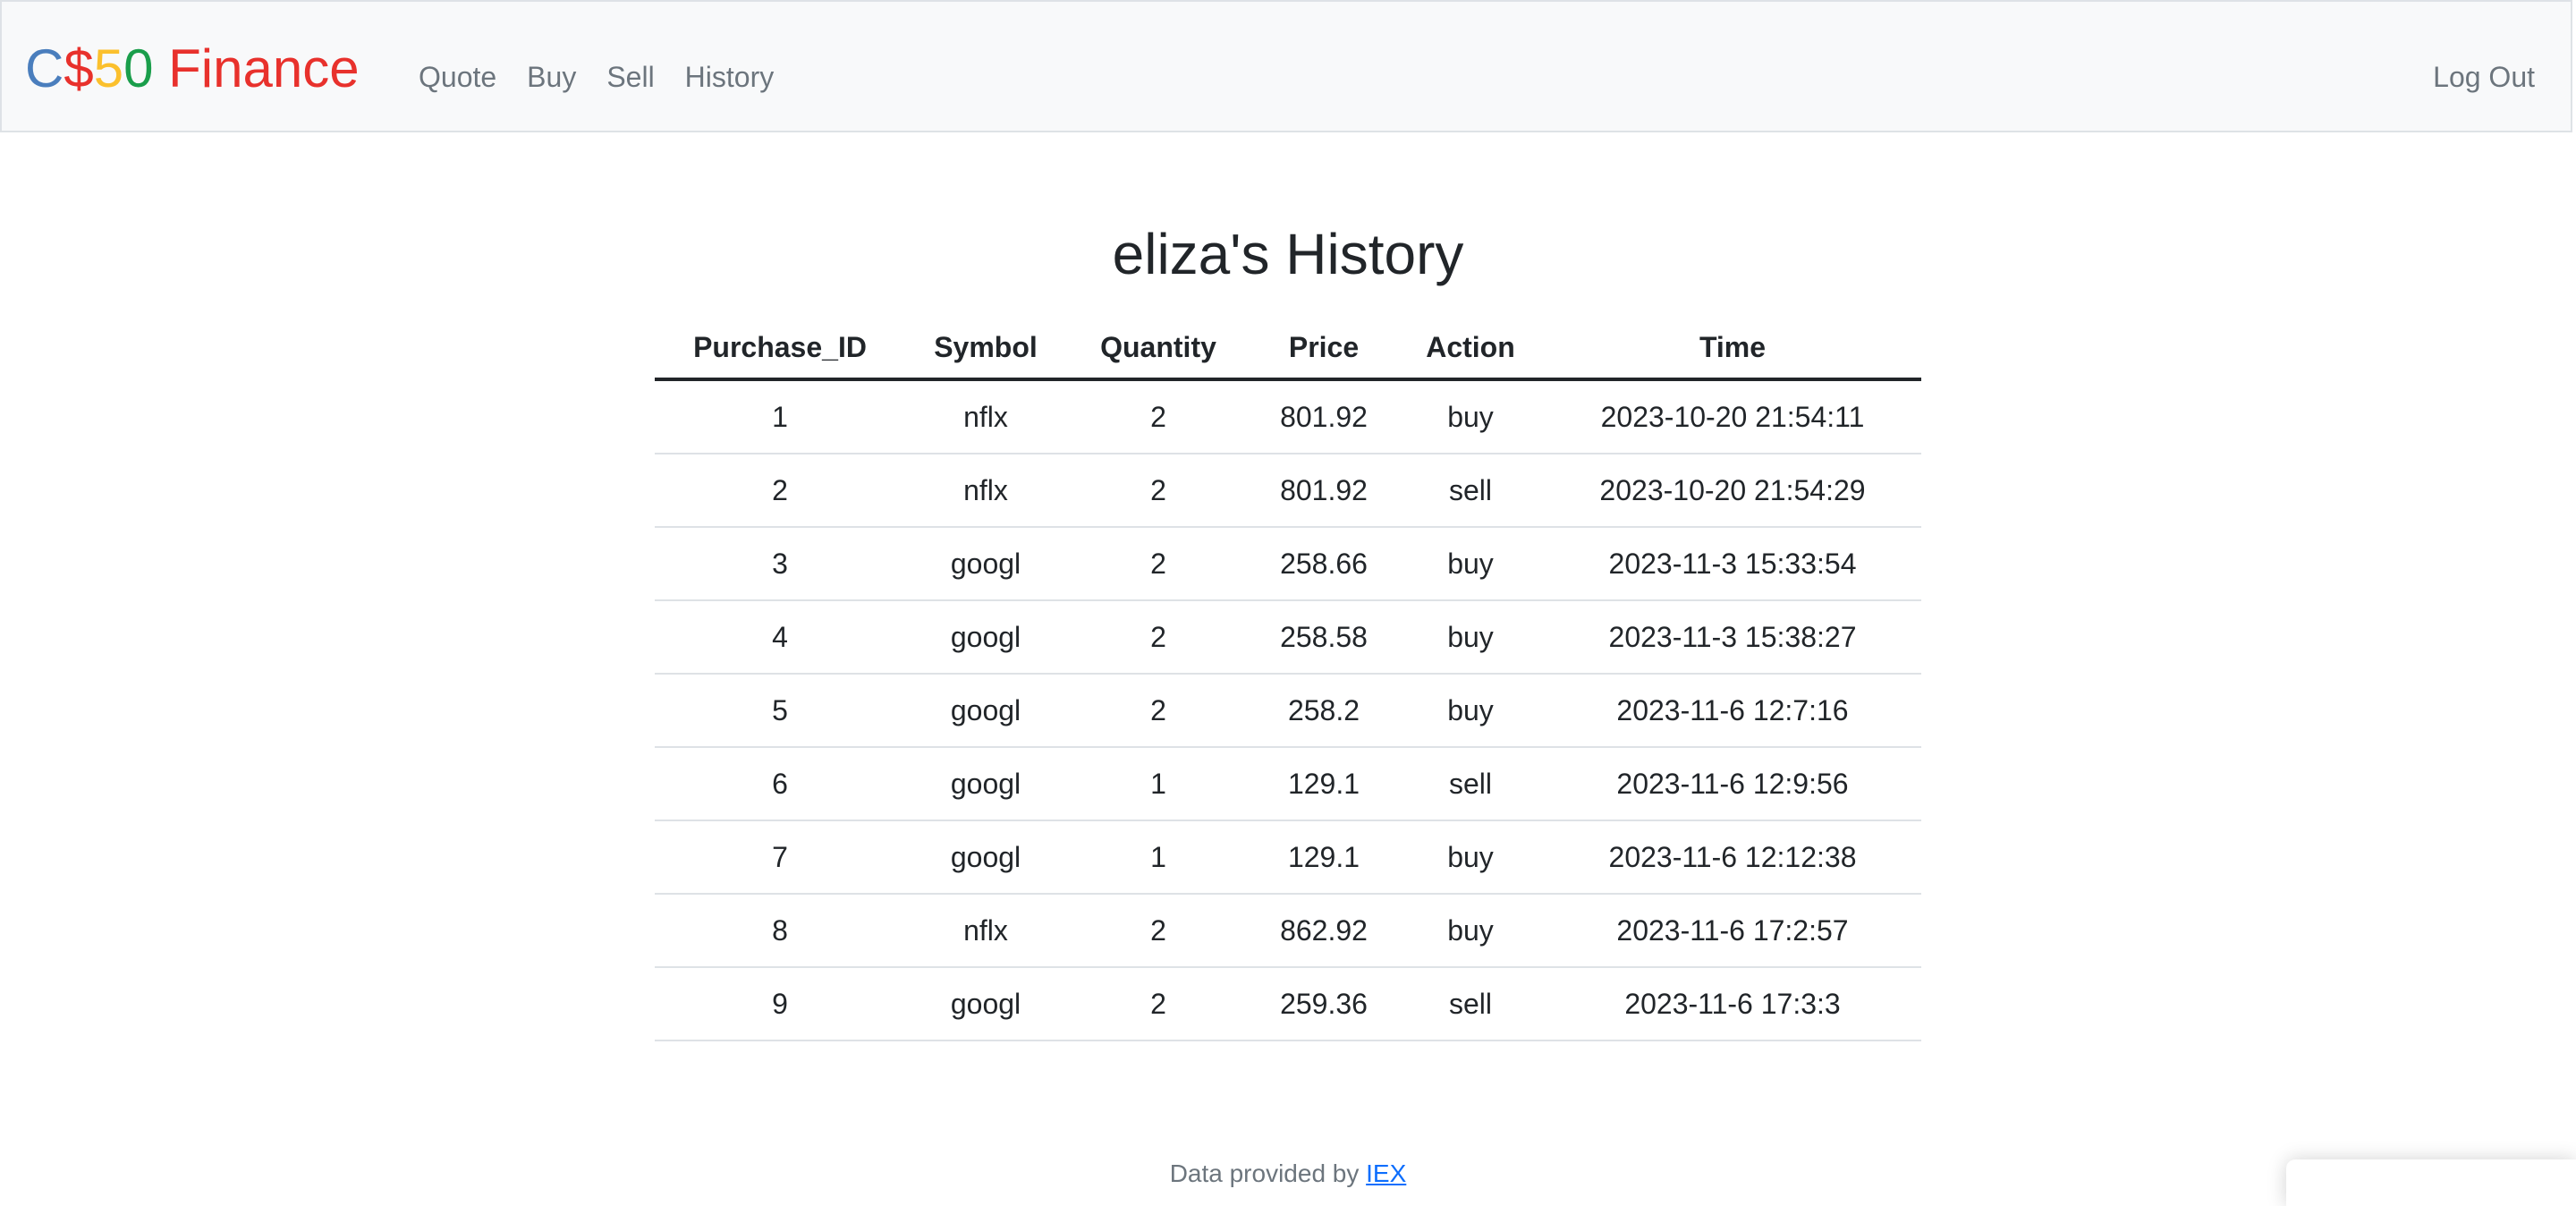 The width and height of the screenshot is (2576, 1206). I want to click on nav-link-history: History, so click(730, 77).